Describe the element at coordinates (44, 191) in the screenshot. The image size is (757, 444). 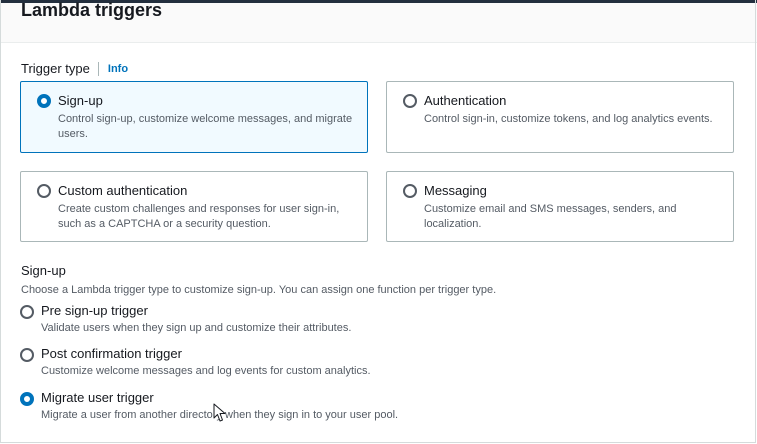
I see `radio-custom-authentication` at that location.